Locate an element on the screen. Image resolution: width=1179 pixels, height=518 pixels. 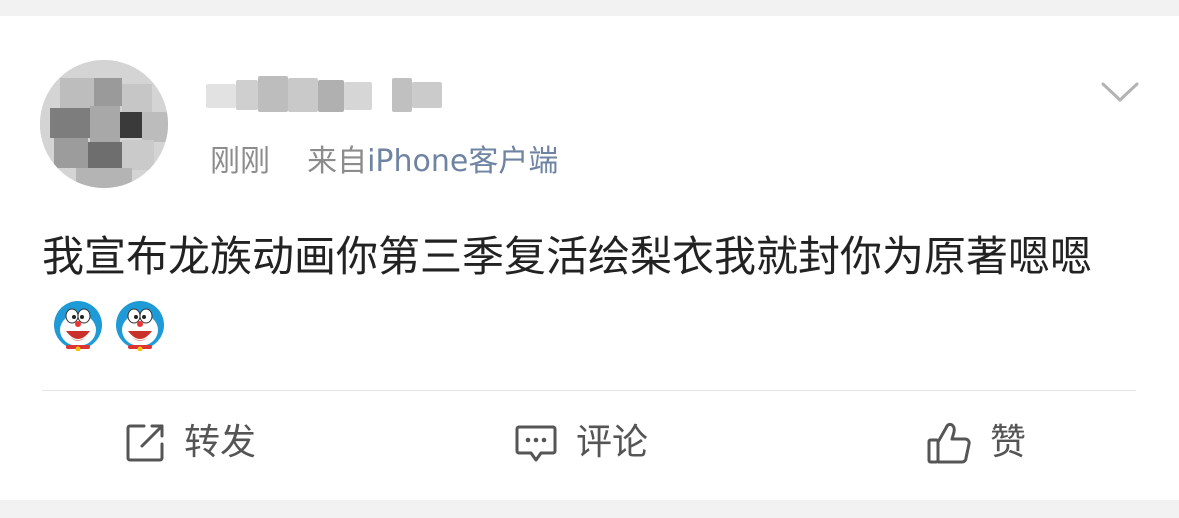
repost-label: 转发 is located at coordinates (220, 442).